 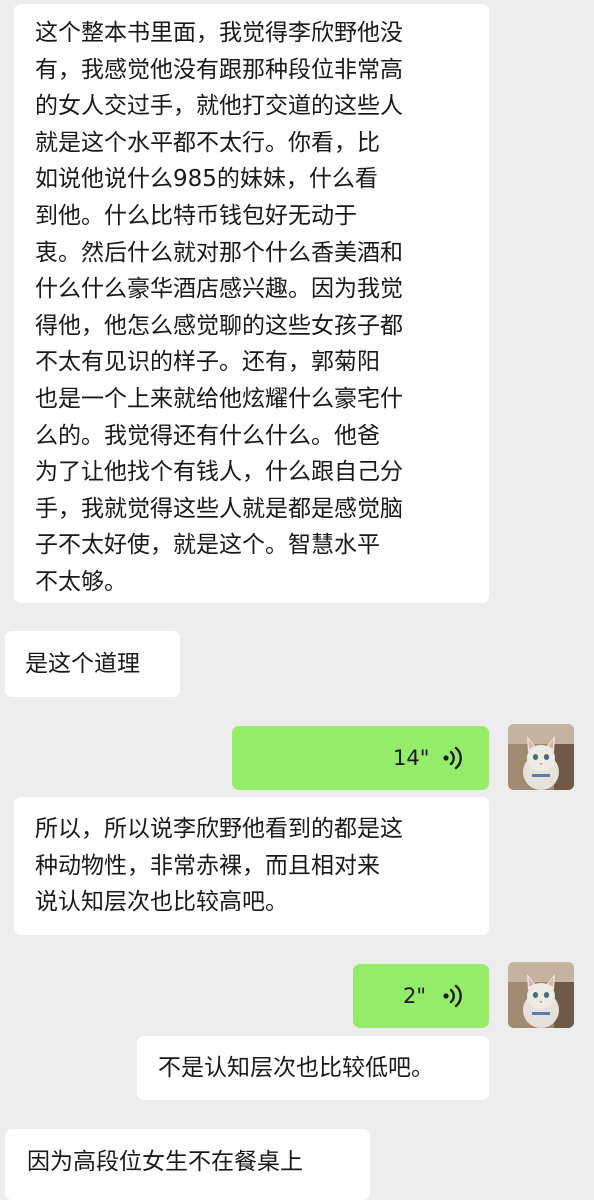 I want to click on message-text: 如说他说什么985的妹妹，什么看, so click(x=206, y=179).